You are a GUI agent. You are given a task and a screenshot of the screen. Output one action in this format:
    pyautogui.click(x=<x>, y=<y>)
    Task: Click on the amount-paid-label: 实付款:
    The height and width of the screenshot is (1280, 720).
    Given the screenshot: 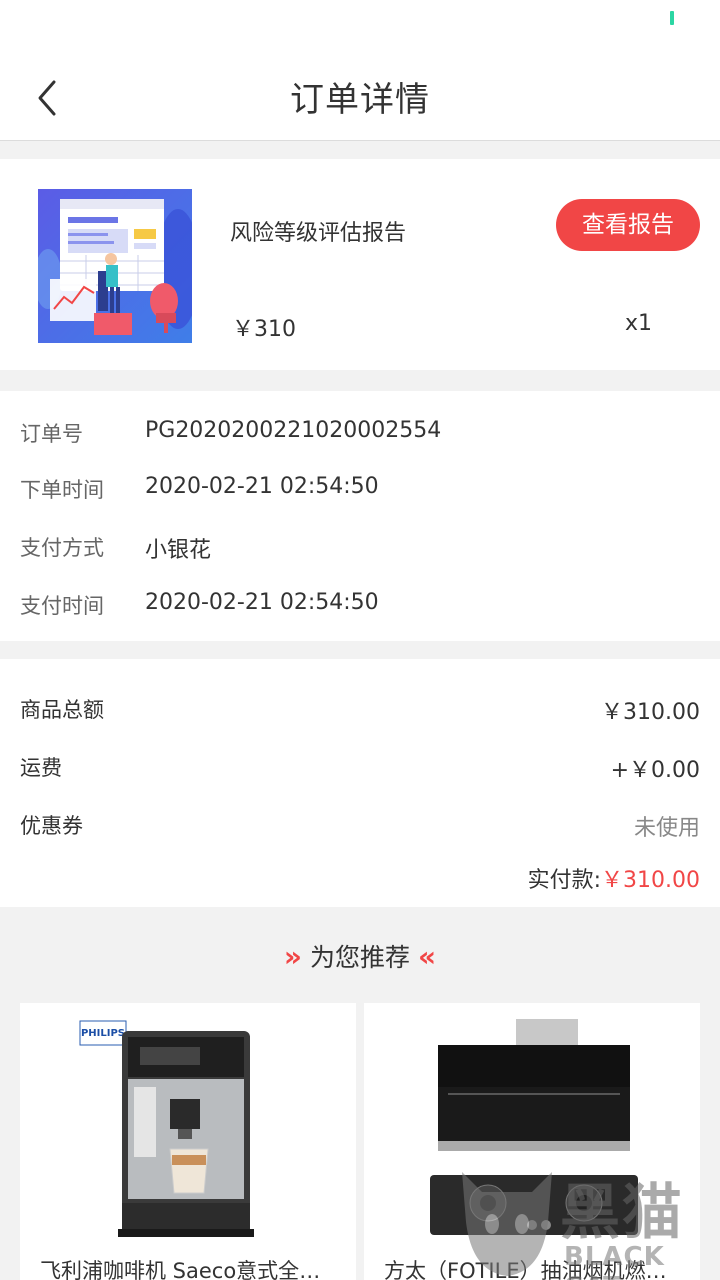 What is the action you would take?
    pyautogui.click(x=564, y=880)
    